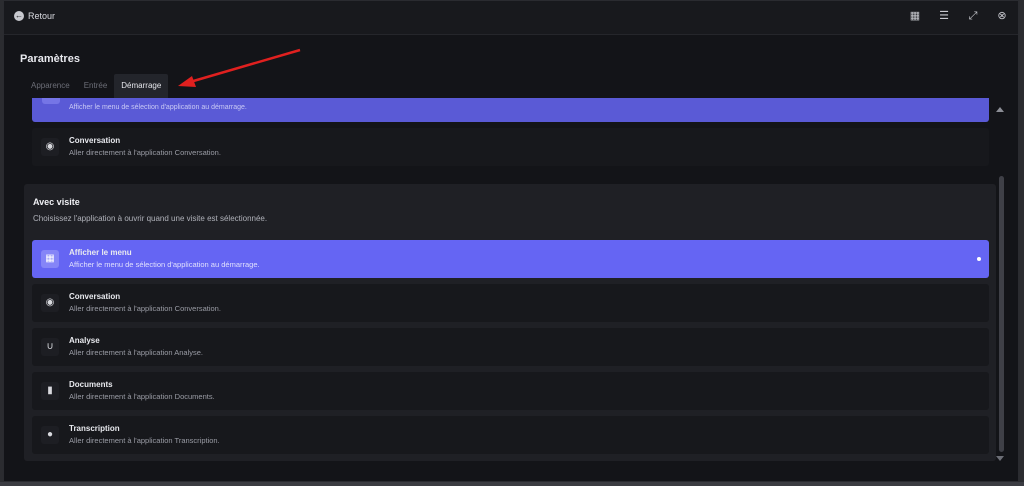 This screenshot has width=1024, height=486. What do you see at coordinates (91, 384) in the screenshot?
I see `option-name: Documents` at bounding box center [91, 384].